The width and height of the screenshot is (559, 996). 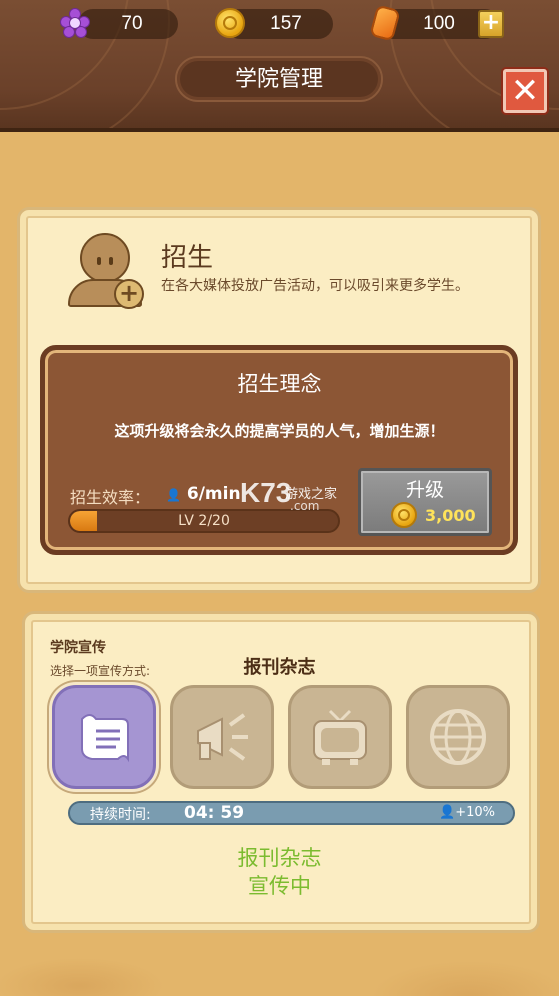 I want to click on bonus-value: 👤+10%, so click(x=467, y=812).